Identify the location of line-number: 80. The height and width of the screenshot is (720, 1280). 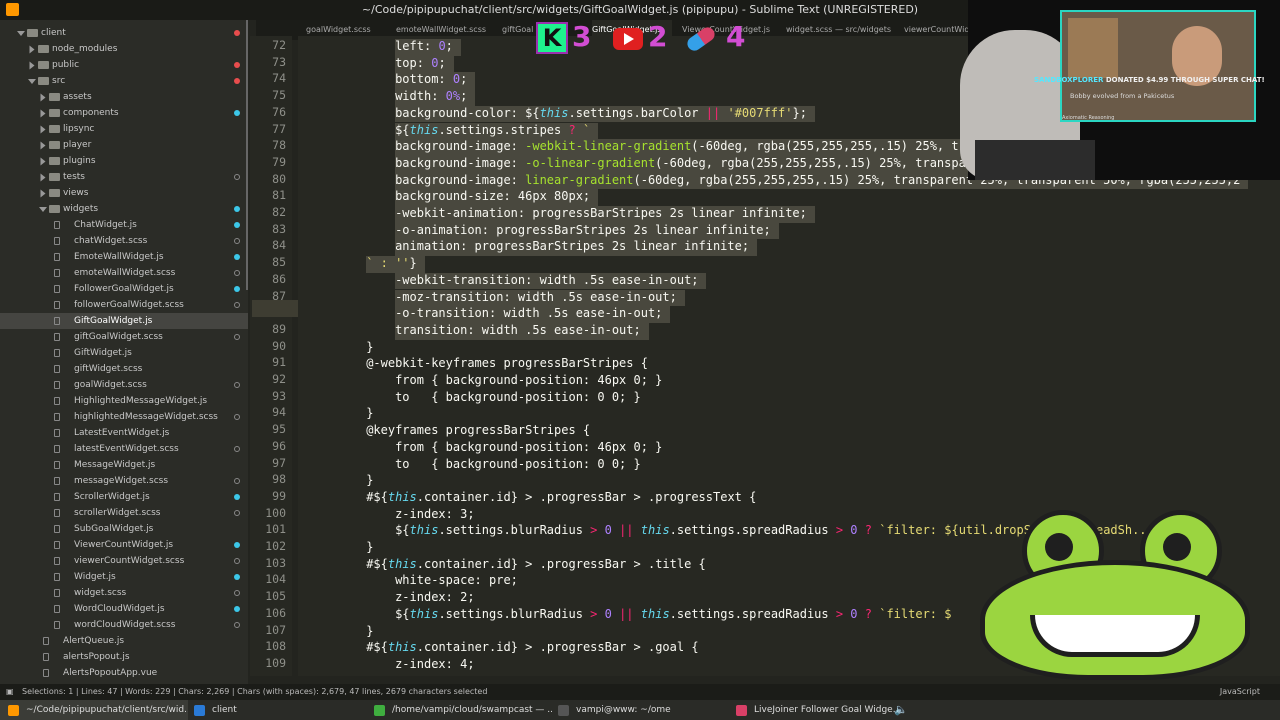
(279, 178).